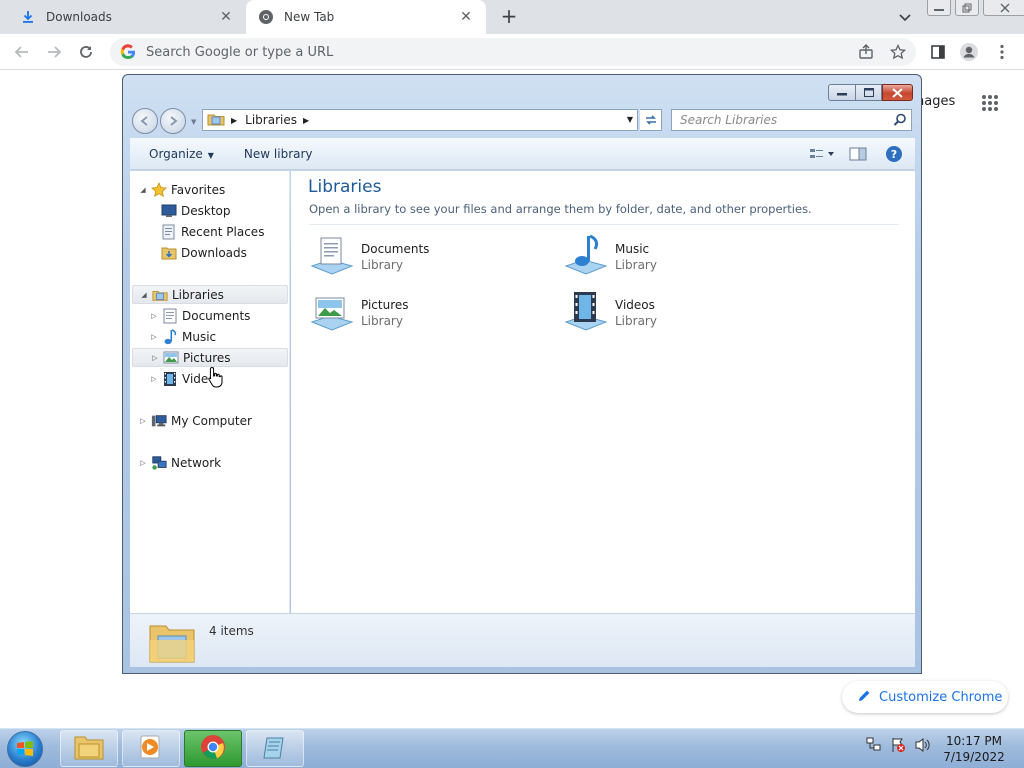 The height and width of the screenshot is (768, 1024). I want to click on minimize-button, so click(939, 8).